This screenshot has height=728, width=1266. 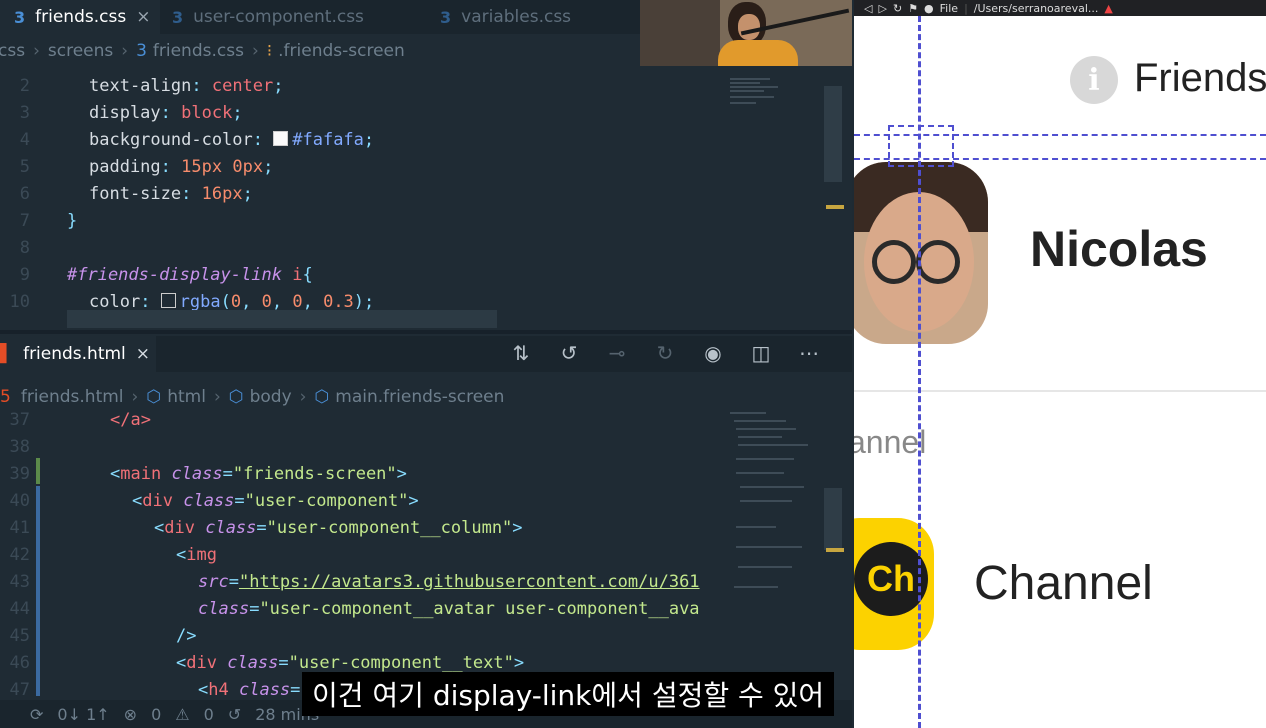 What do you see at coordinates (268, 17) in the screenshot?
I see `tab-user-component-css: 3 user-component.css` at bounding box center [268, 17].